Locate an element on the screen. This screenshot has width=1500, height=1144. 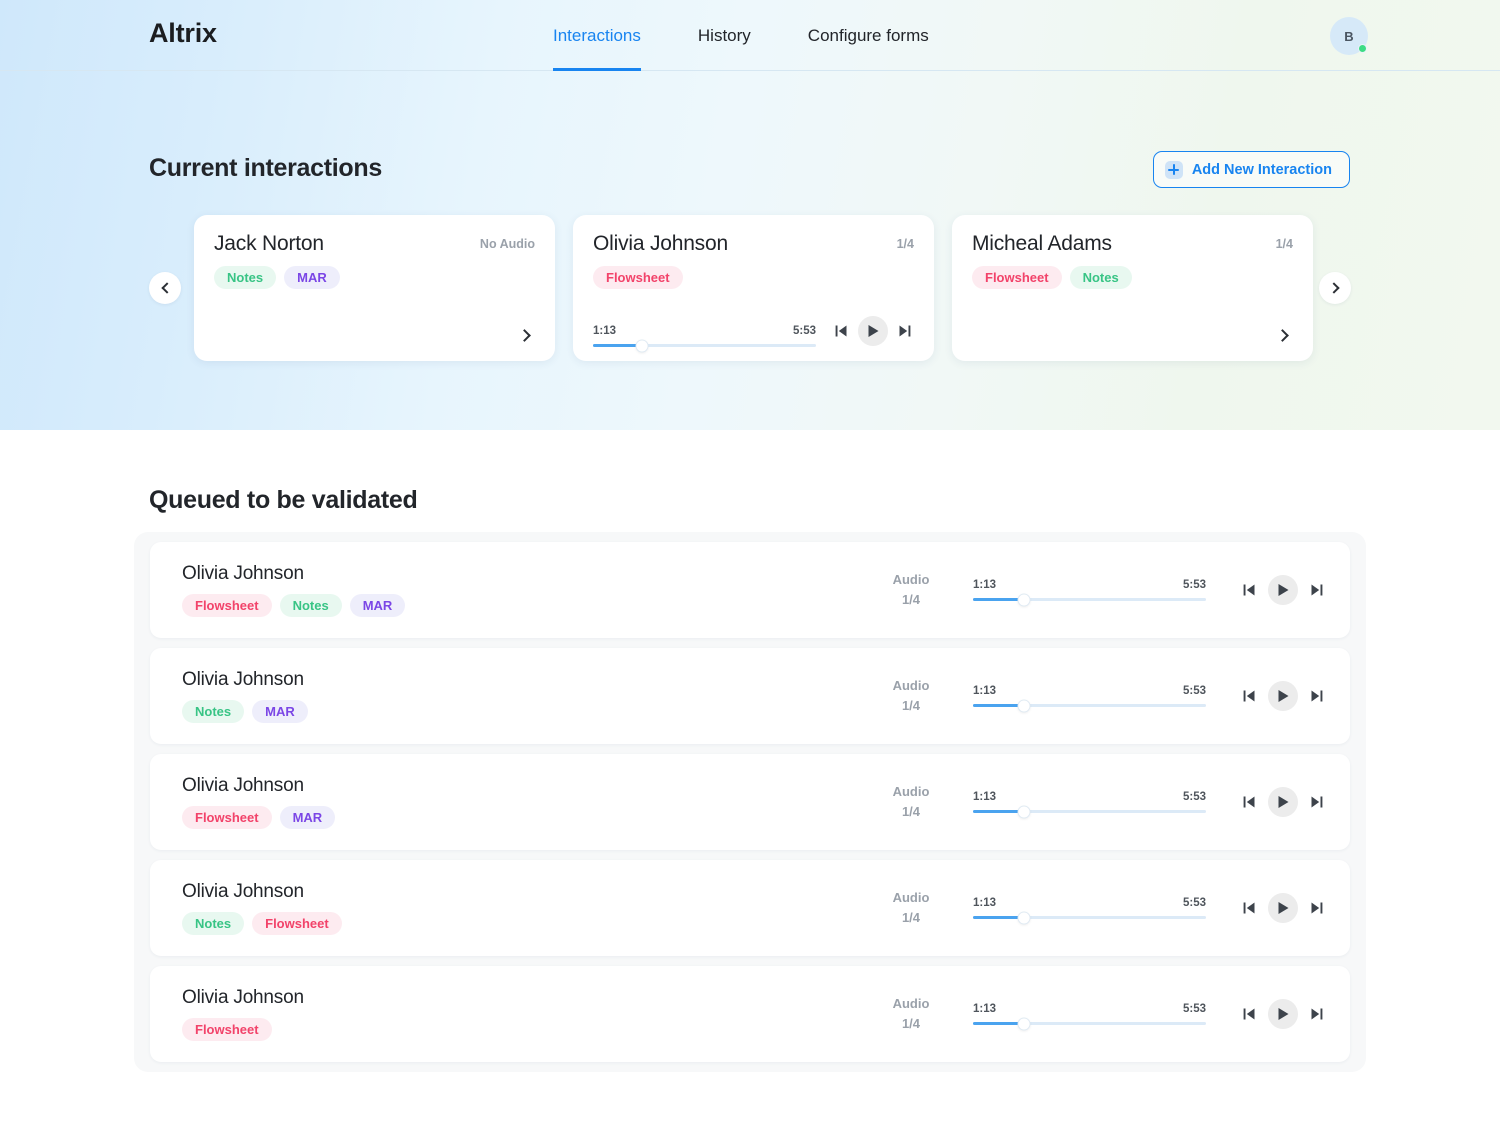
nav-item-label: Configure forms is located at coordinates (868, 35).